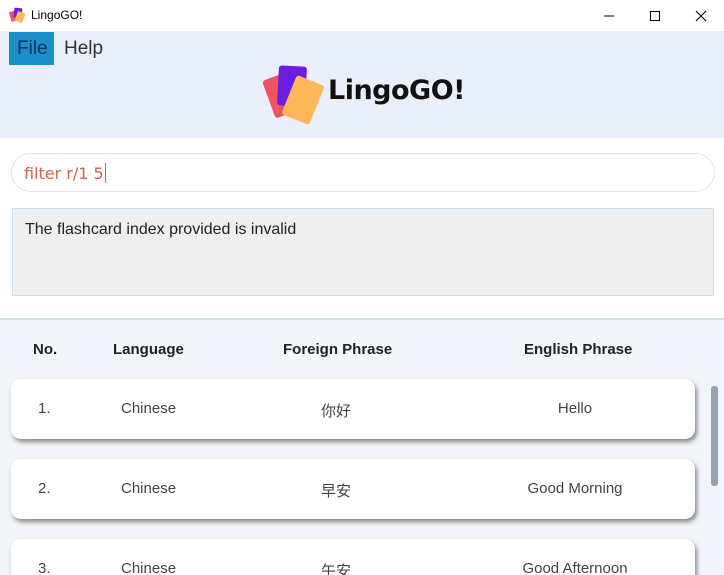 The image size is (724, 575). What do you see at coordinates (397, 90) in the screenshot?
I see `logo-text: LingoGO!` at bounding box center [397, 90].